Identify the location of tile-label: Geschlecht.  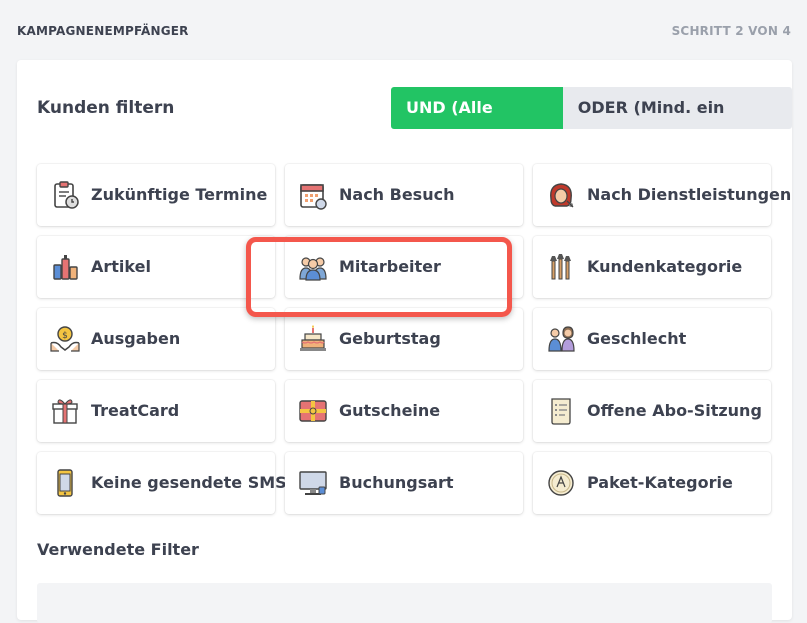
(637, 338).